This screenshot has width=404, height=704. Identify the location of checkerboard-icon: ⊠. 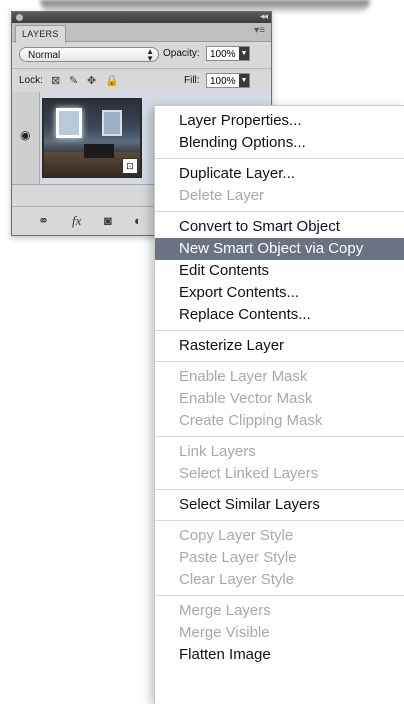
(55, 80).